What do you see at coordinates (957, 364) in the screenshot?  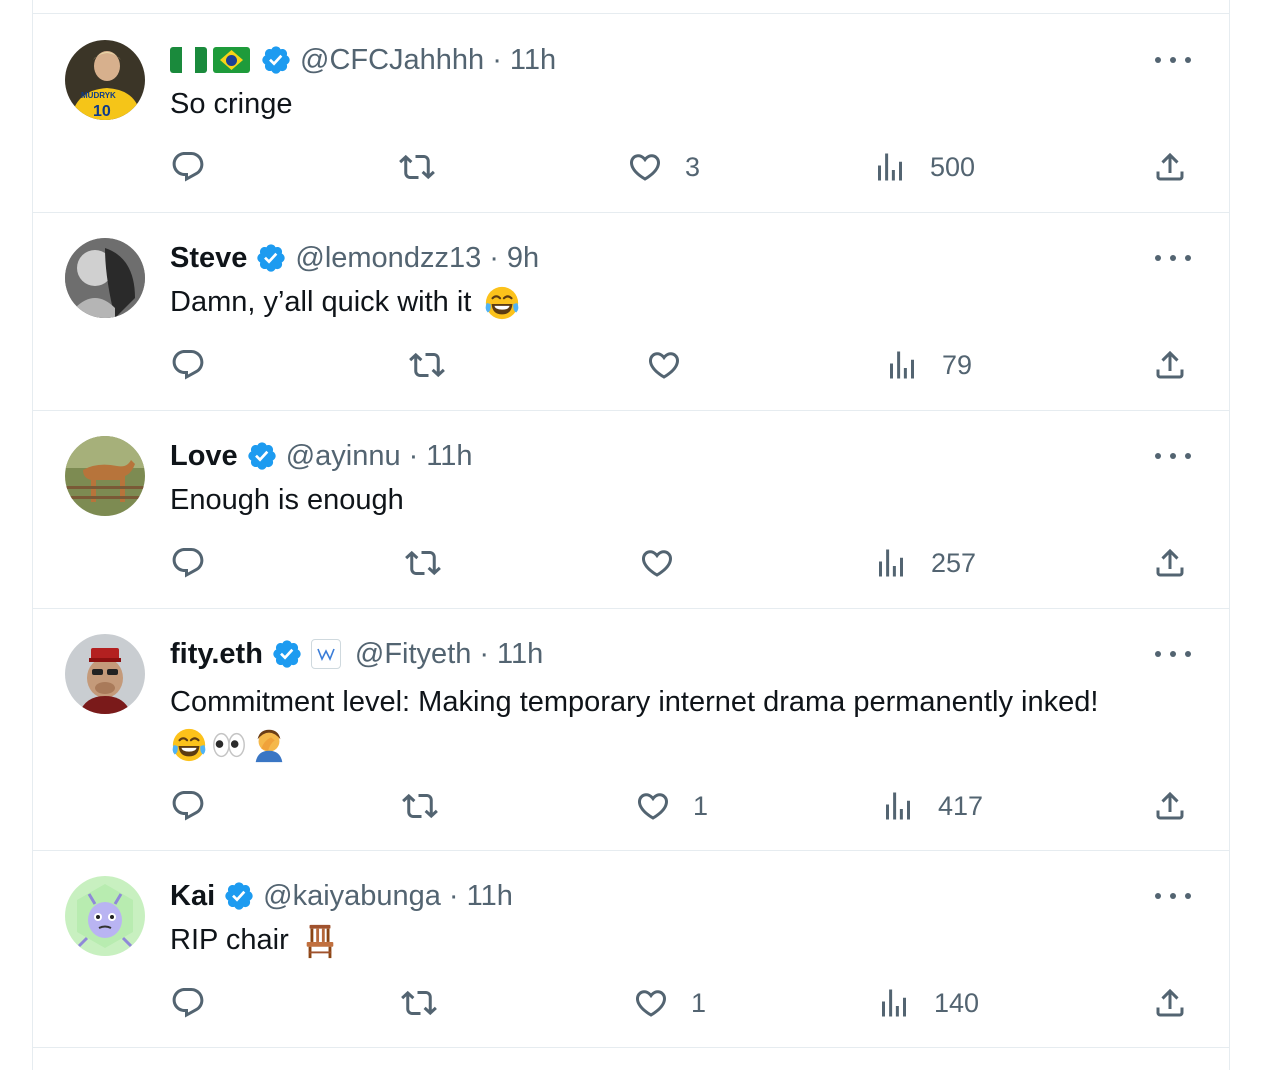 I see `view-count: 79` at bounding box center [957, 364].